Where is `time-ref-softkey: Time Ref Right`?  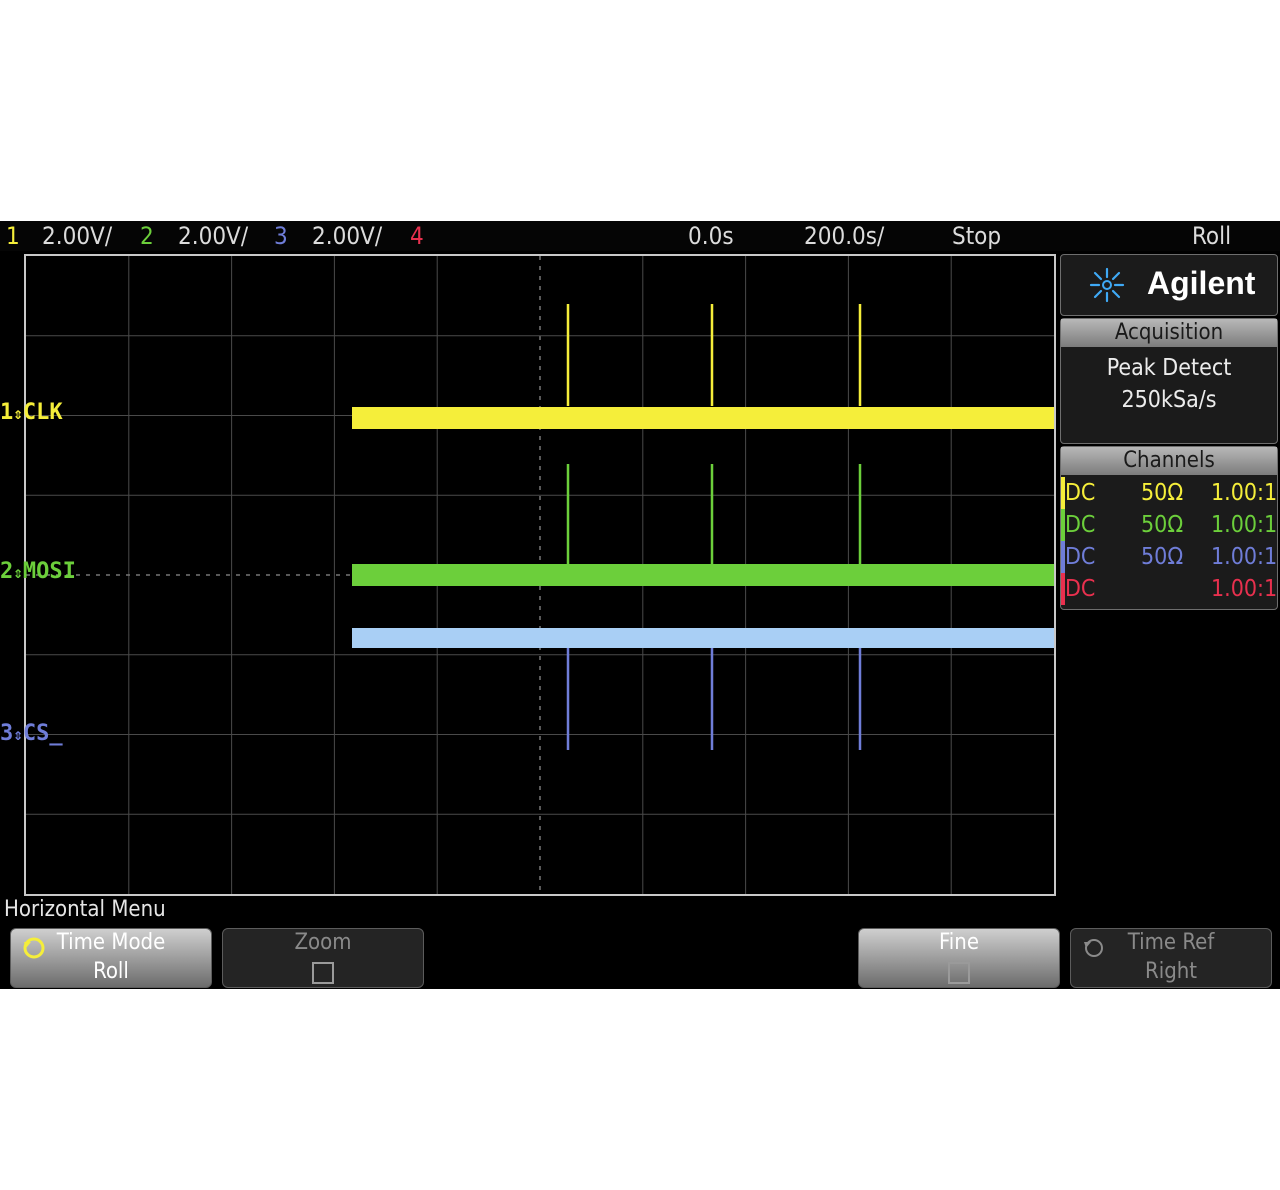
time-ref-softkey: Time Ref Right is located at coordinates (1171, 958).